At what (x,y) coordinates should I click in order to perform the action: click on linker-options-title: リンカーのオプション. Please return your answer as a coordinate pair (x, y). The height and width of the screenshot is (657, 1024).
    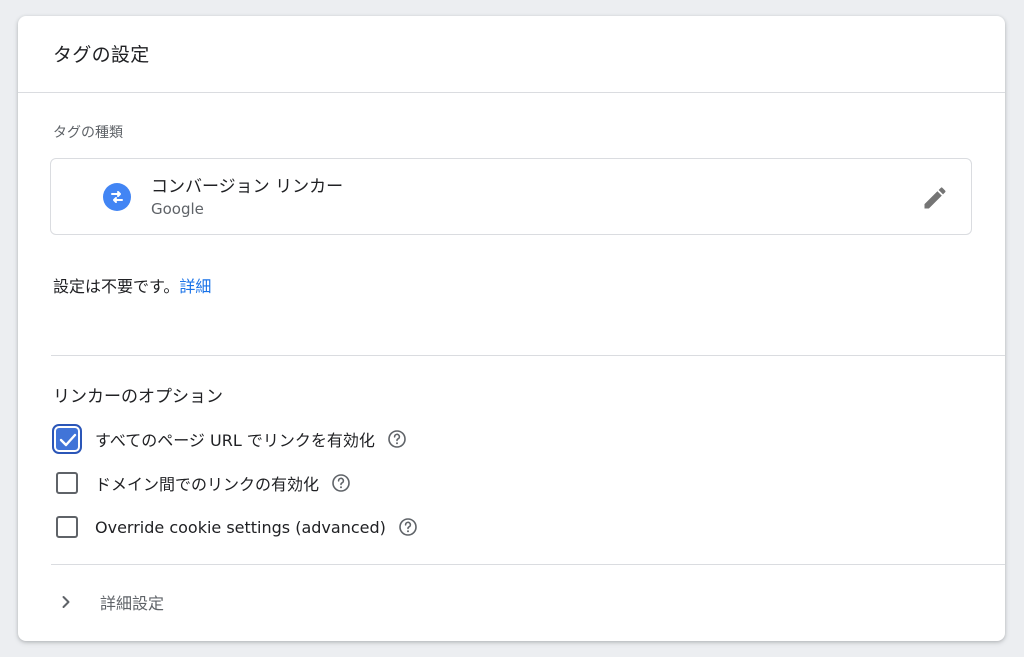
    Looking at the image, I should click on (138, 397).